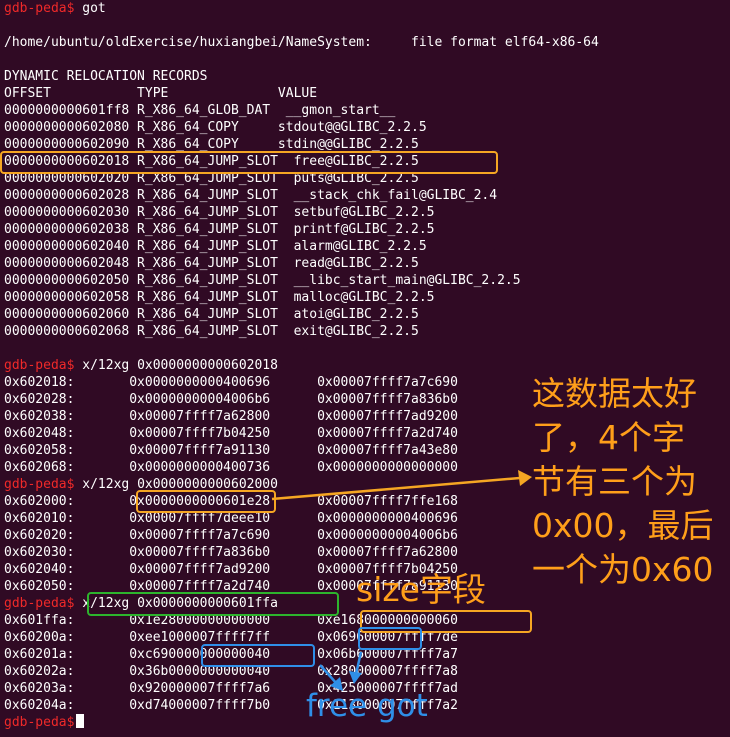  What do you see at coordinates (176, 603) in the screenshot?
I see `command-text: x/12xg 0x0000000000601ffa` at bounding box center [176, 603].